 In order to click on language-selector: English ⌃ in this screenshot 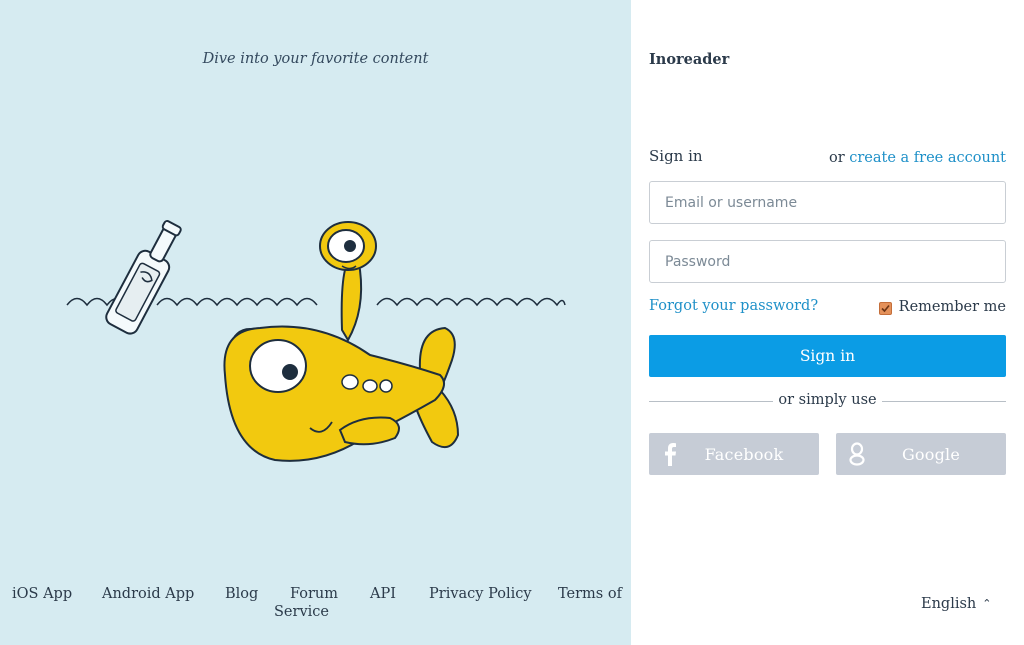, I will do `click(956, 604)`.